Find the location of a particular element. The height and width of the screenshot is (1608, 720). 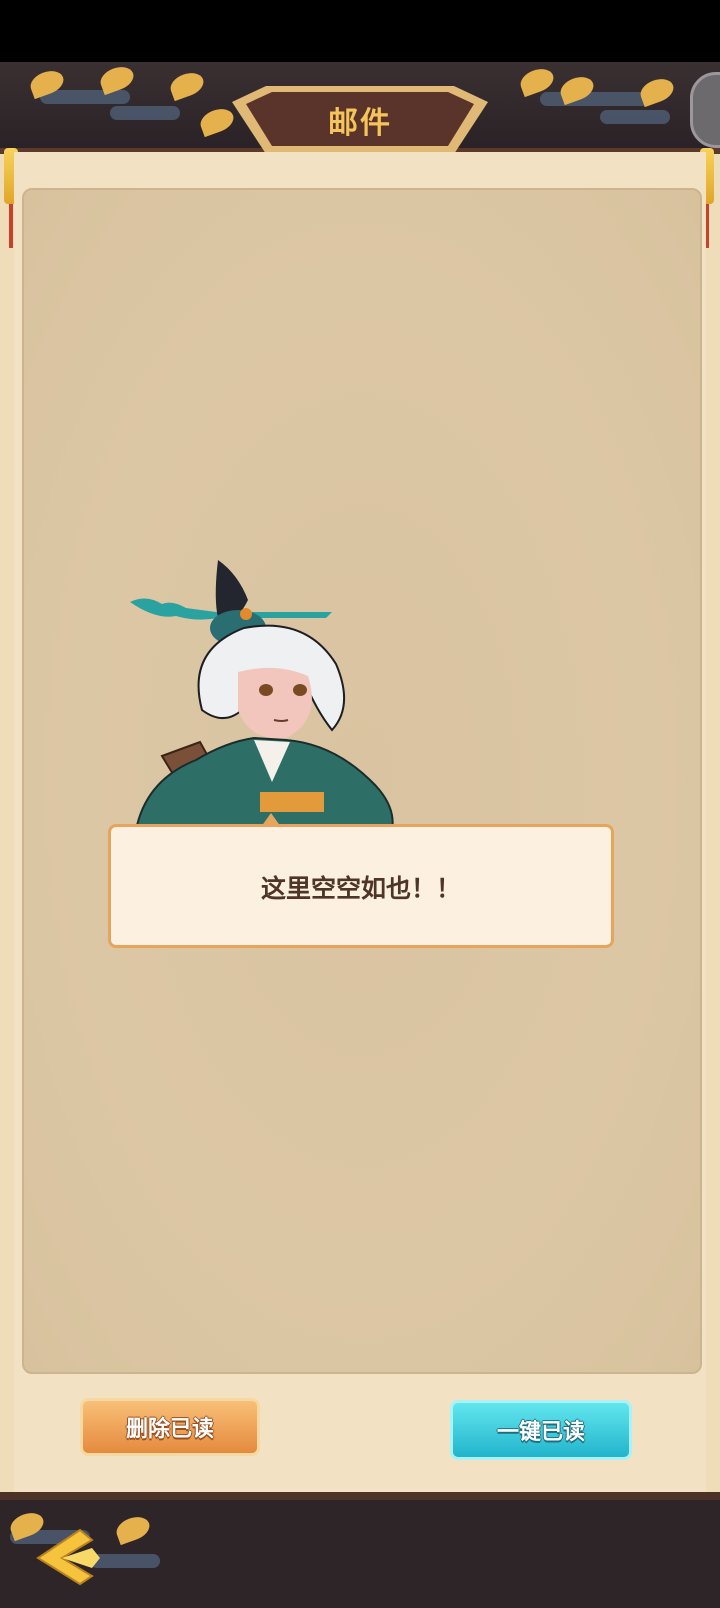

mark-all-read-button: 一键已读 is located at coordinates (541, 1430).